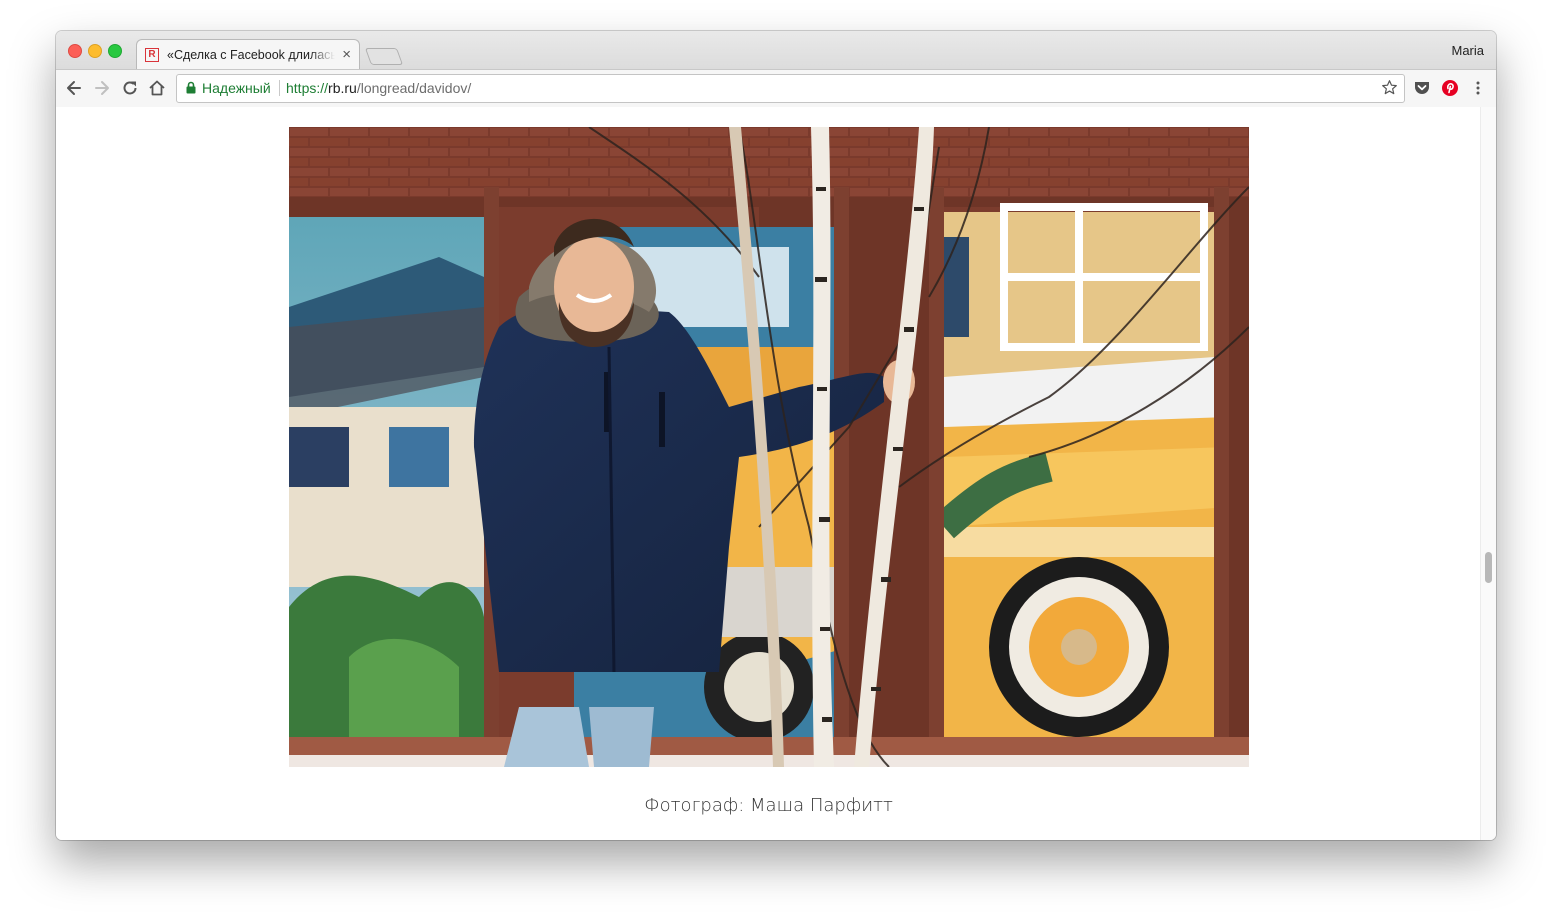  I want to click on site-favicon-icon: R, so click(152, 55).